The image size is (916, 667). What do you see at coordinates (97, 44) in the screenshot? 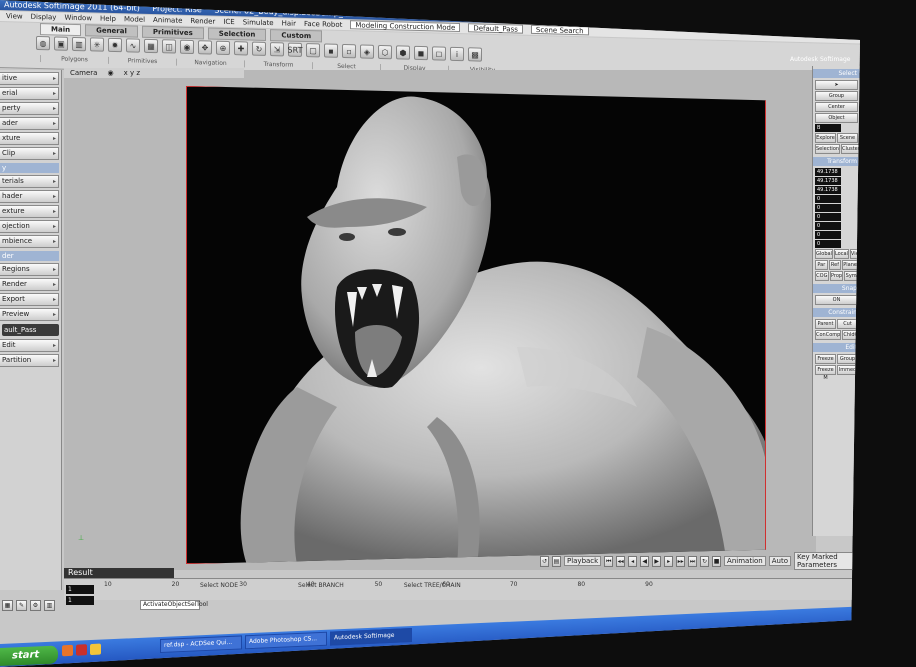
I see `null-icon: ✳` at bounding box center [97, 44].